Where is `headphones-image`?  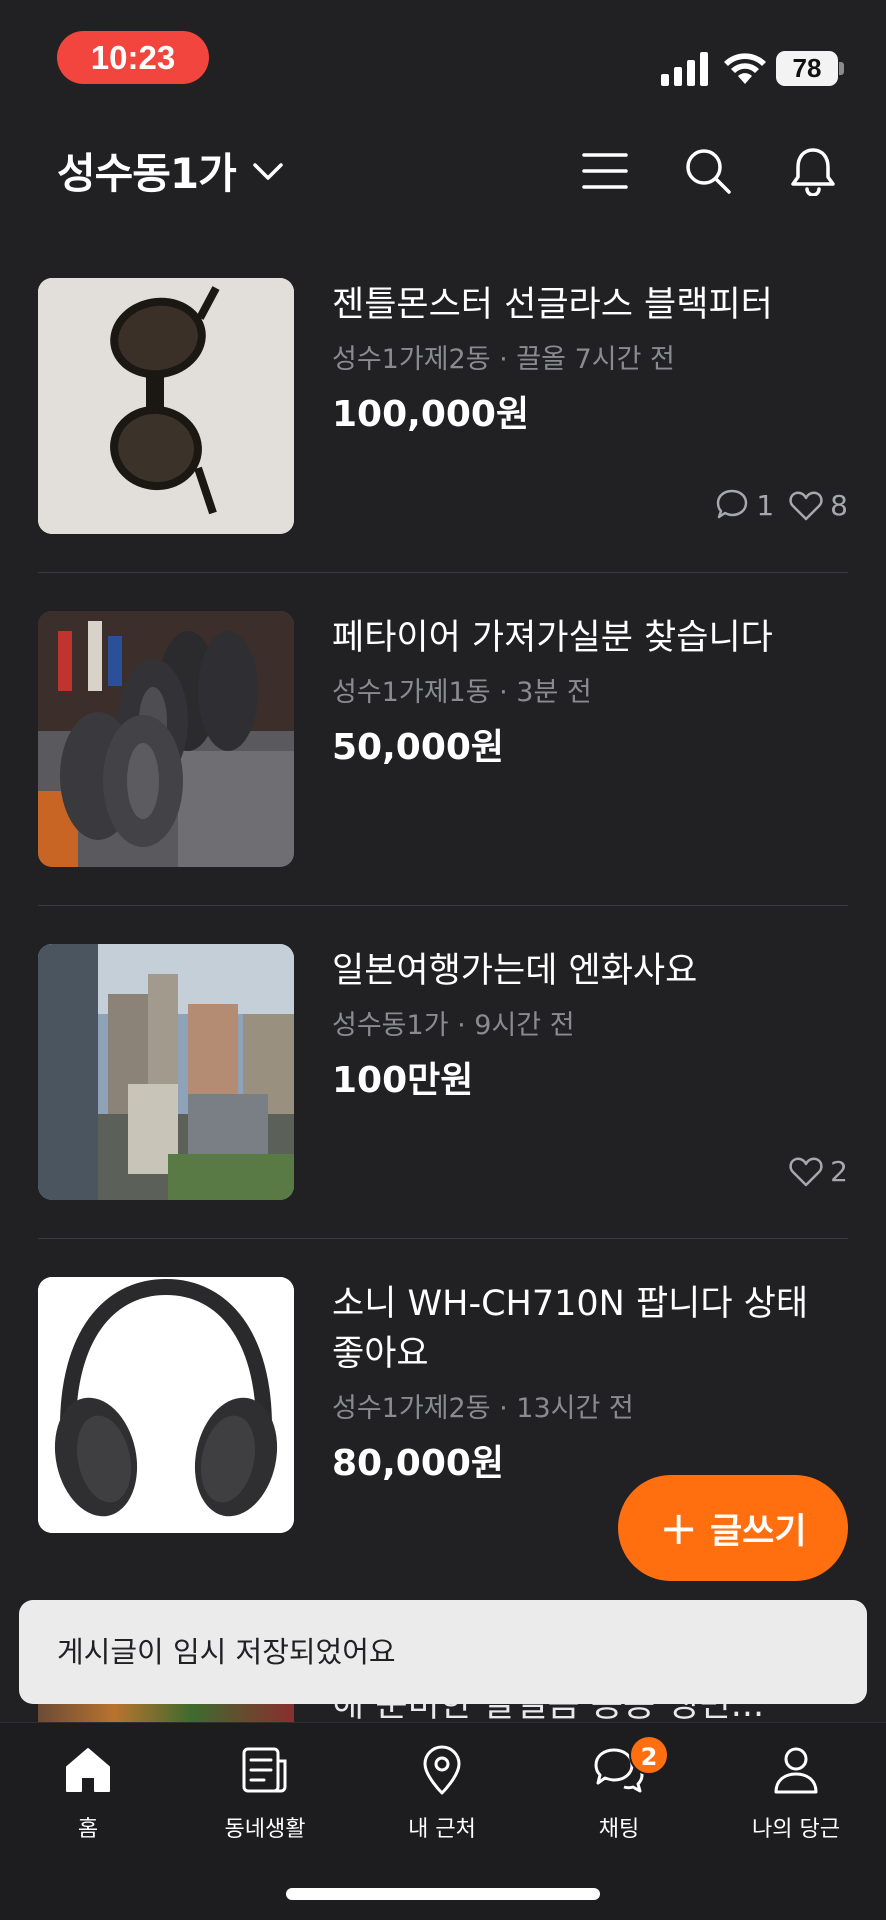
headphones-image is located at coordinates (166, 1405).